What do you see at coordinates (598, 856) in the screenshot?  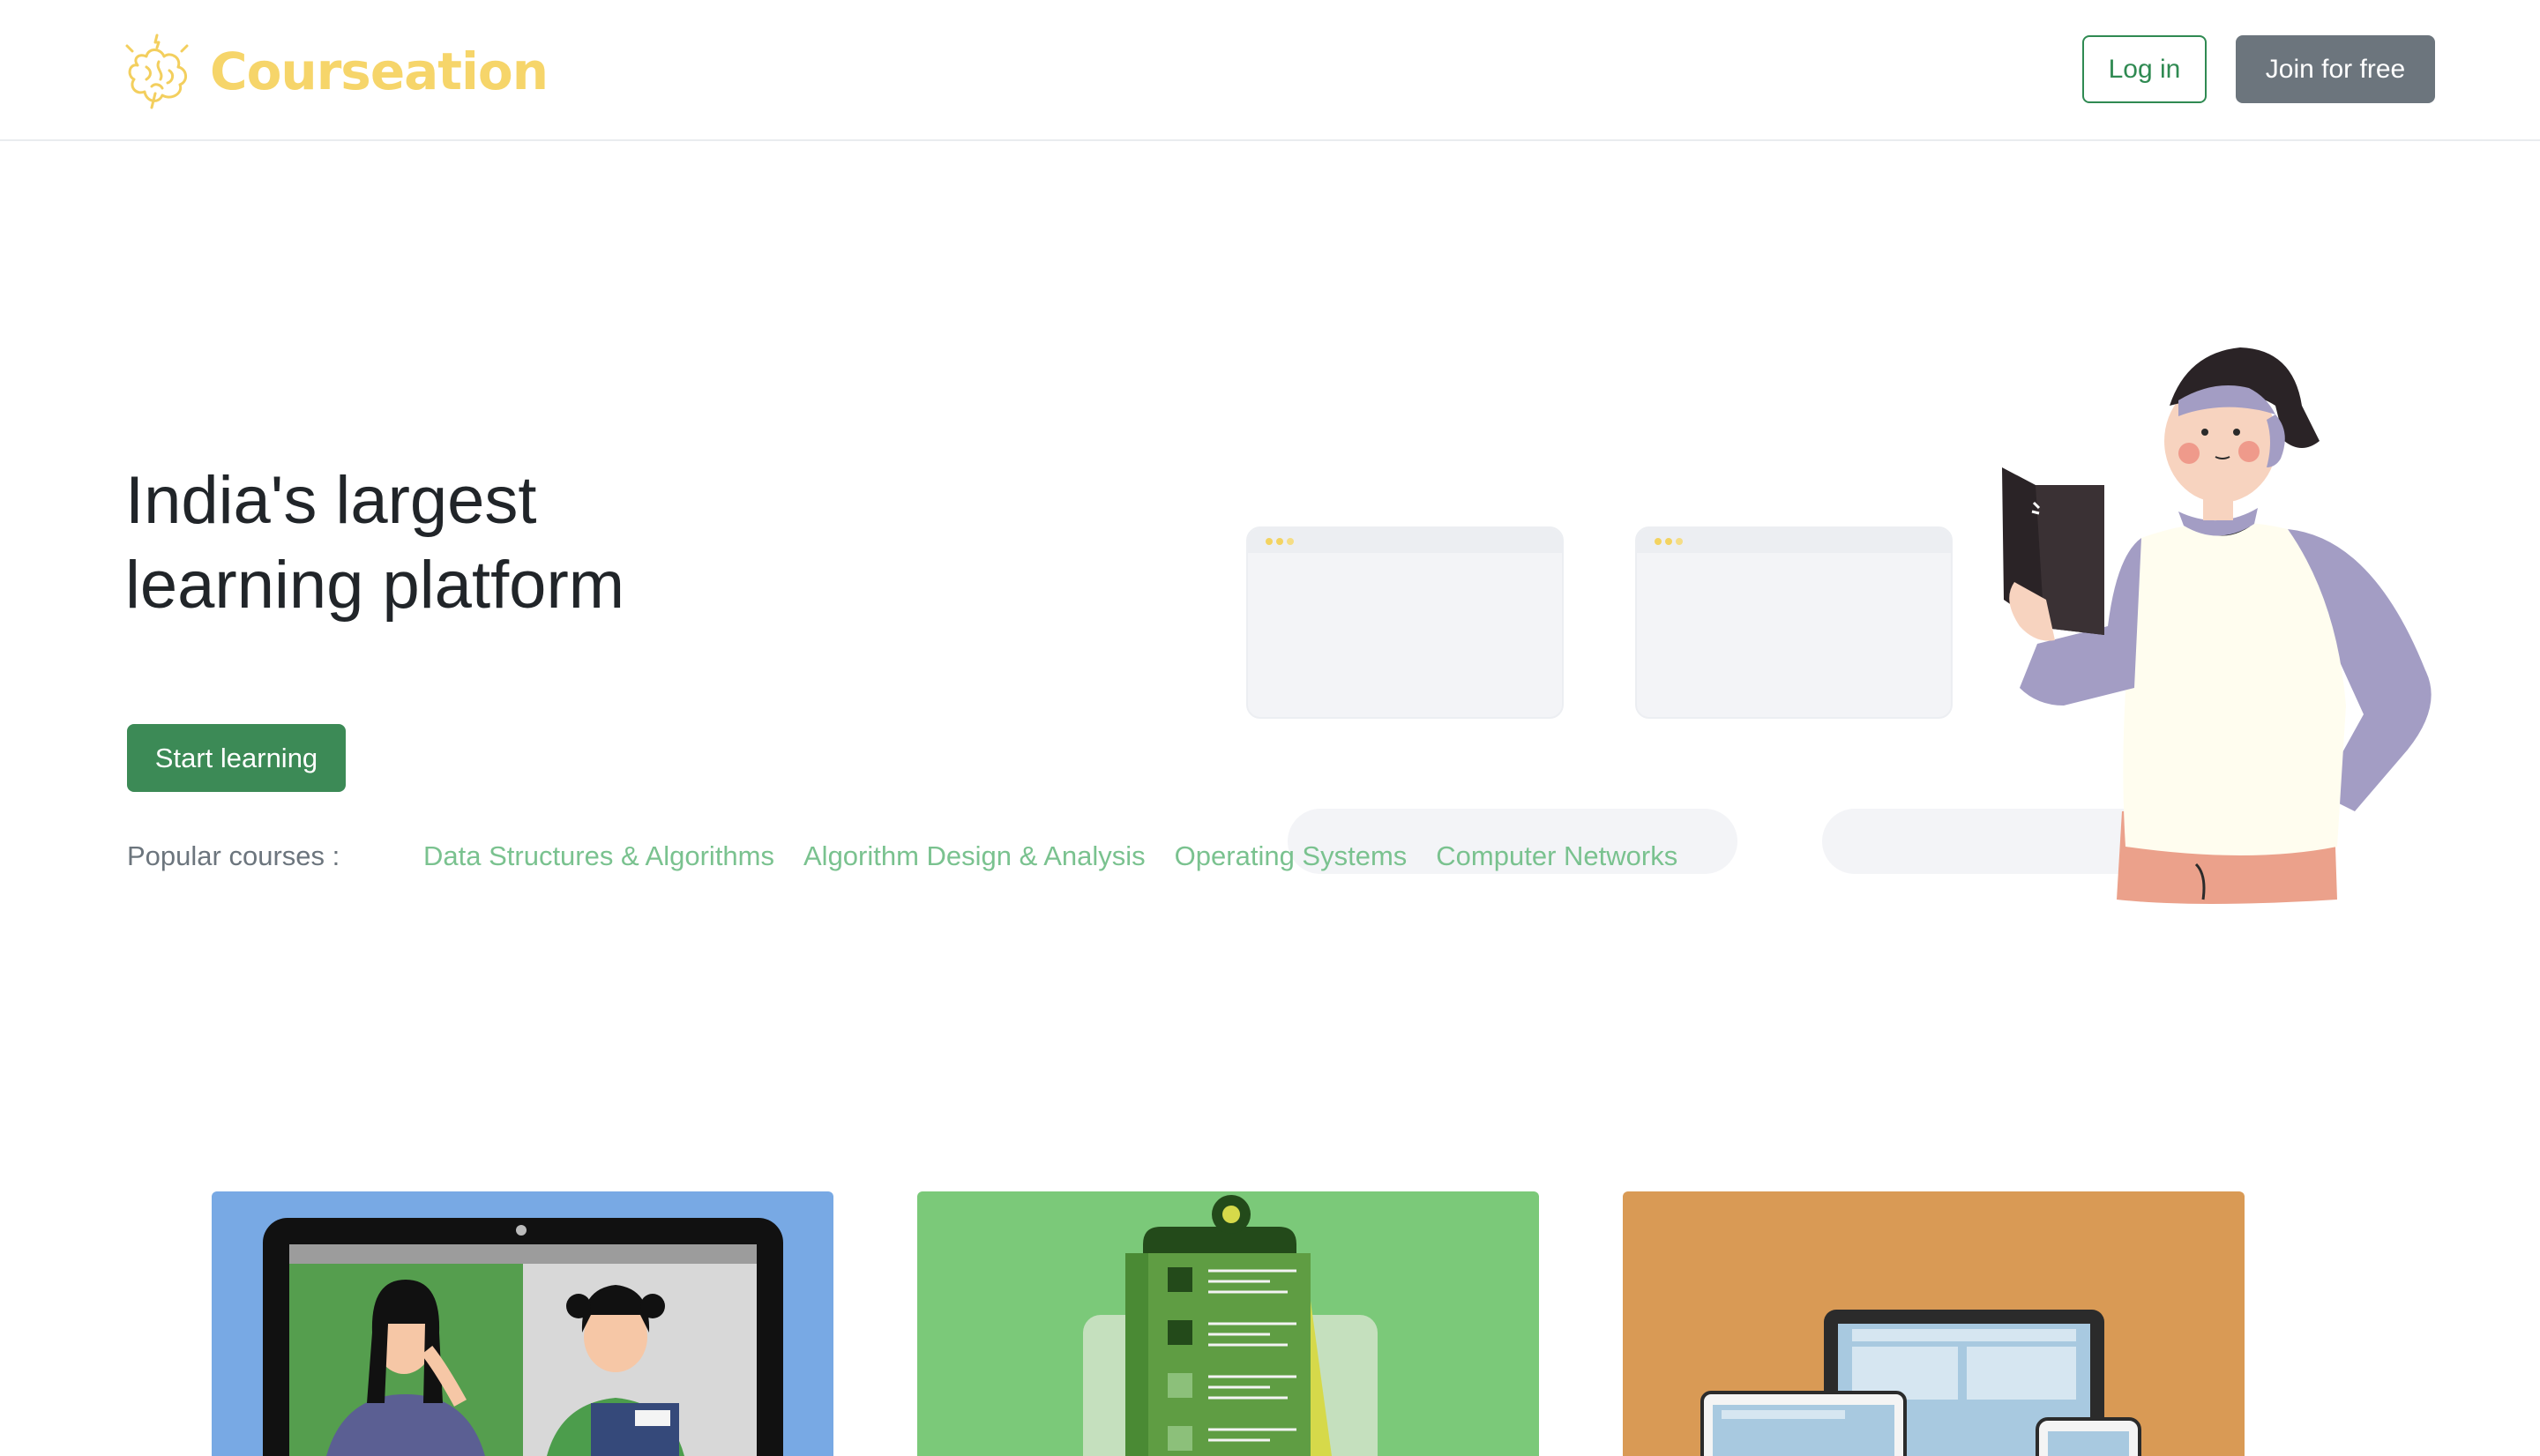 I see `course-link-dsa: Data Structures & Algorithms` at bounding box center [598, 856].